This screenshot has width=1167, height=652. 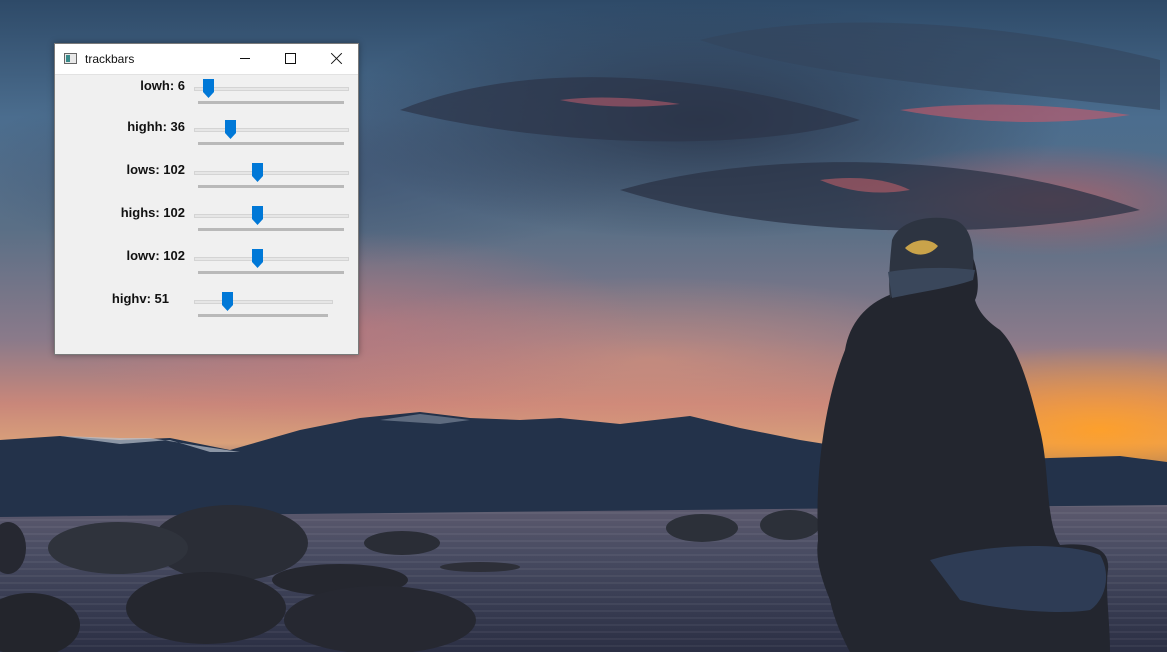 I want to click on close-icon, so click(x=336, y=58).